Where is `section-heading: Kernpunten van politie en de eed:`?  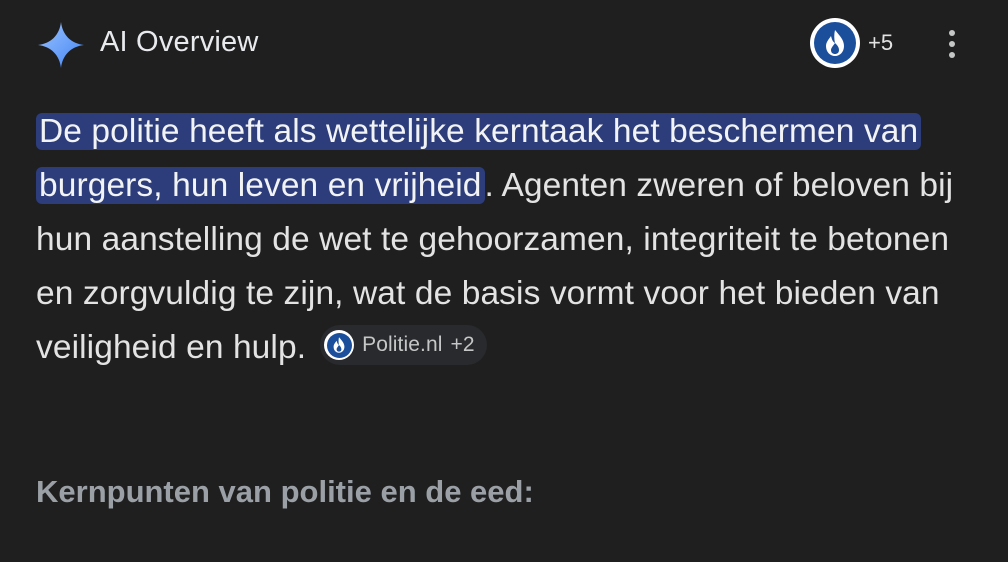
section-heading: Kernpunten van politie en de eed: is located at coordinates (285, 491).